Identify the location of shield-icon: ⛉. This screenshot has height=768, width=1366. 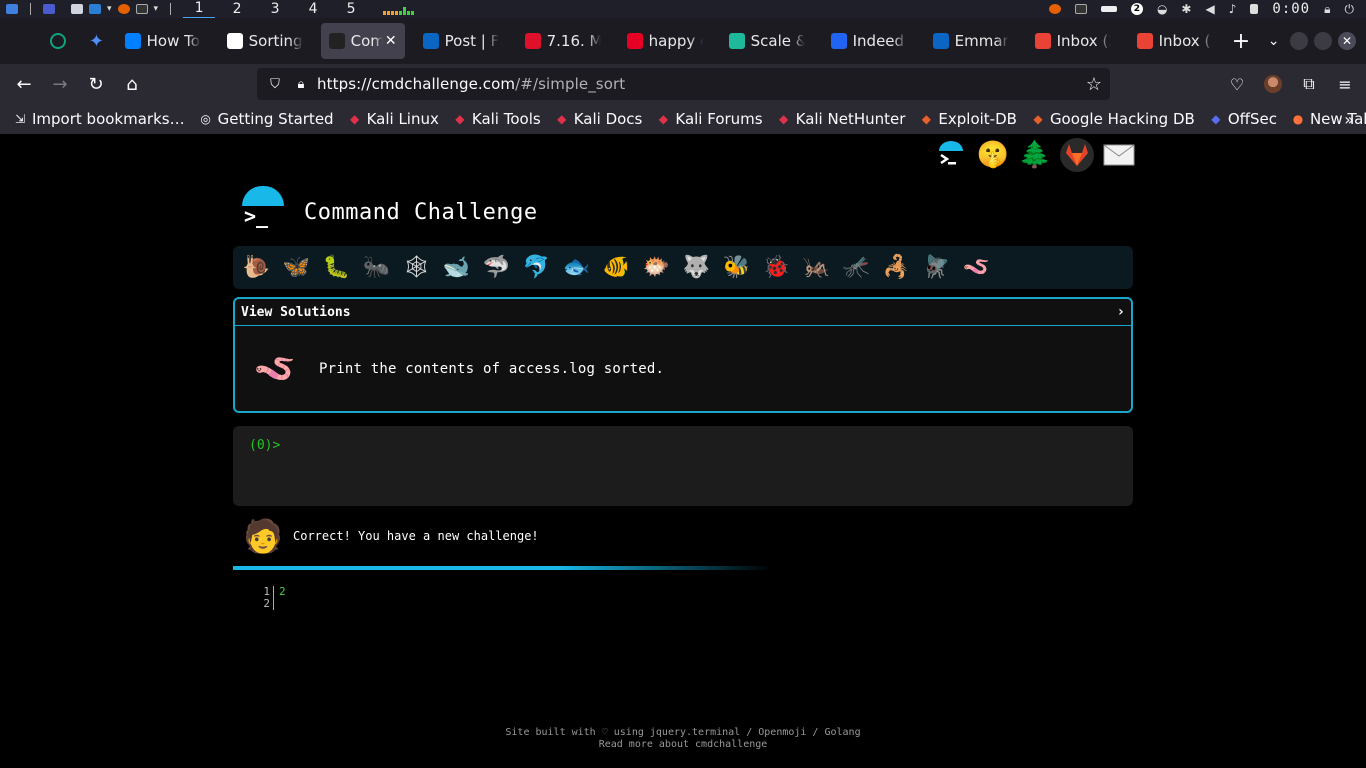
(275, 84).